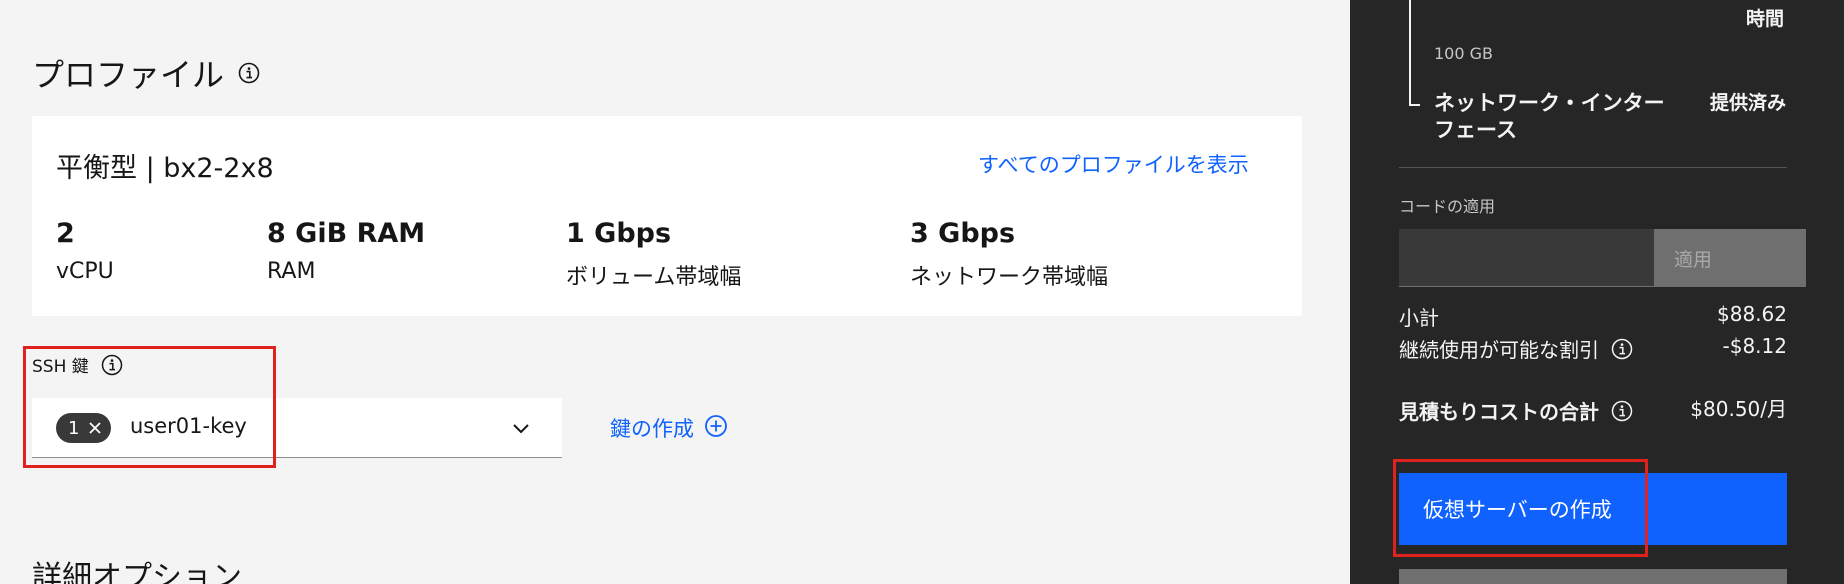  Describe the element at coordinates (188, 426) in the screenshot. I see `ssh-key-selected-value: user01-key` at that location.